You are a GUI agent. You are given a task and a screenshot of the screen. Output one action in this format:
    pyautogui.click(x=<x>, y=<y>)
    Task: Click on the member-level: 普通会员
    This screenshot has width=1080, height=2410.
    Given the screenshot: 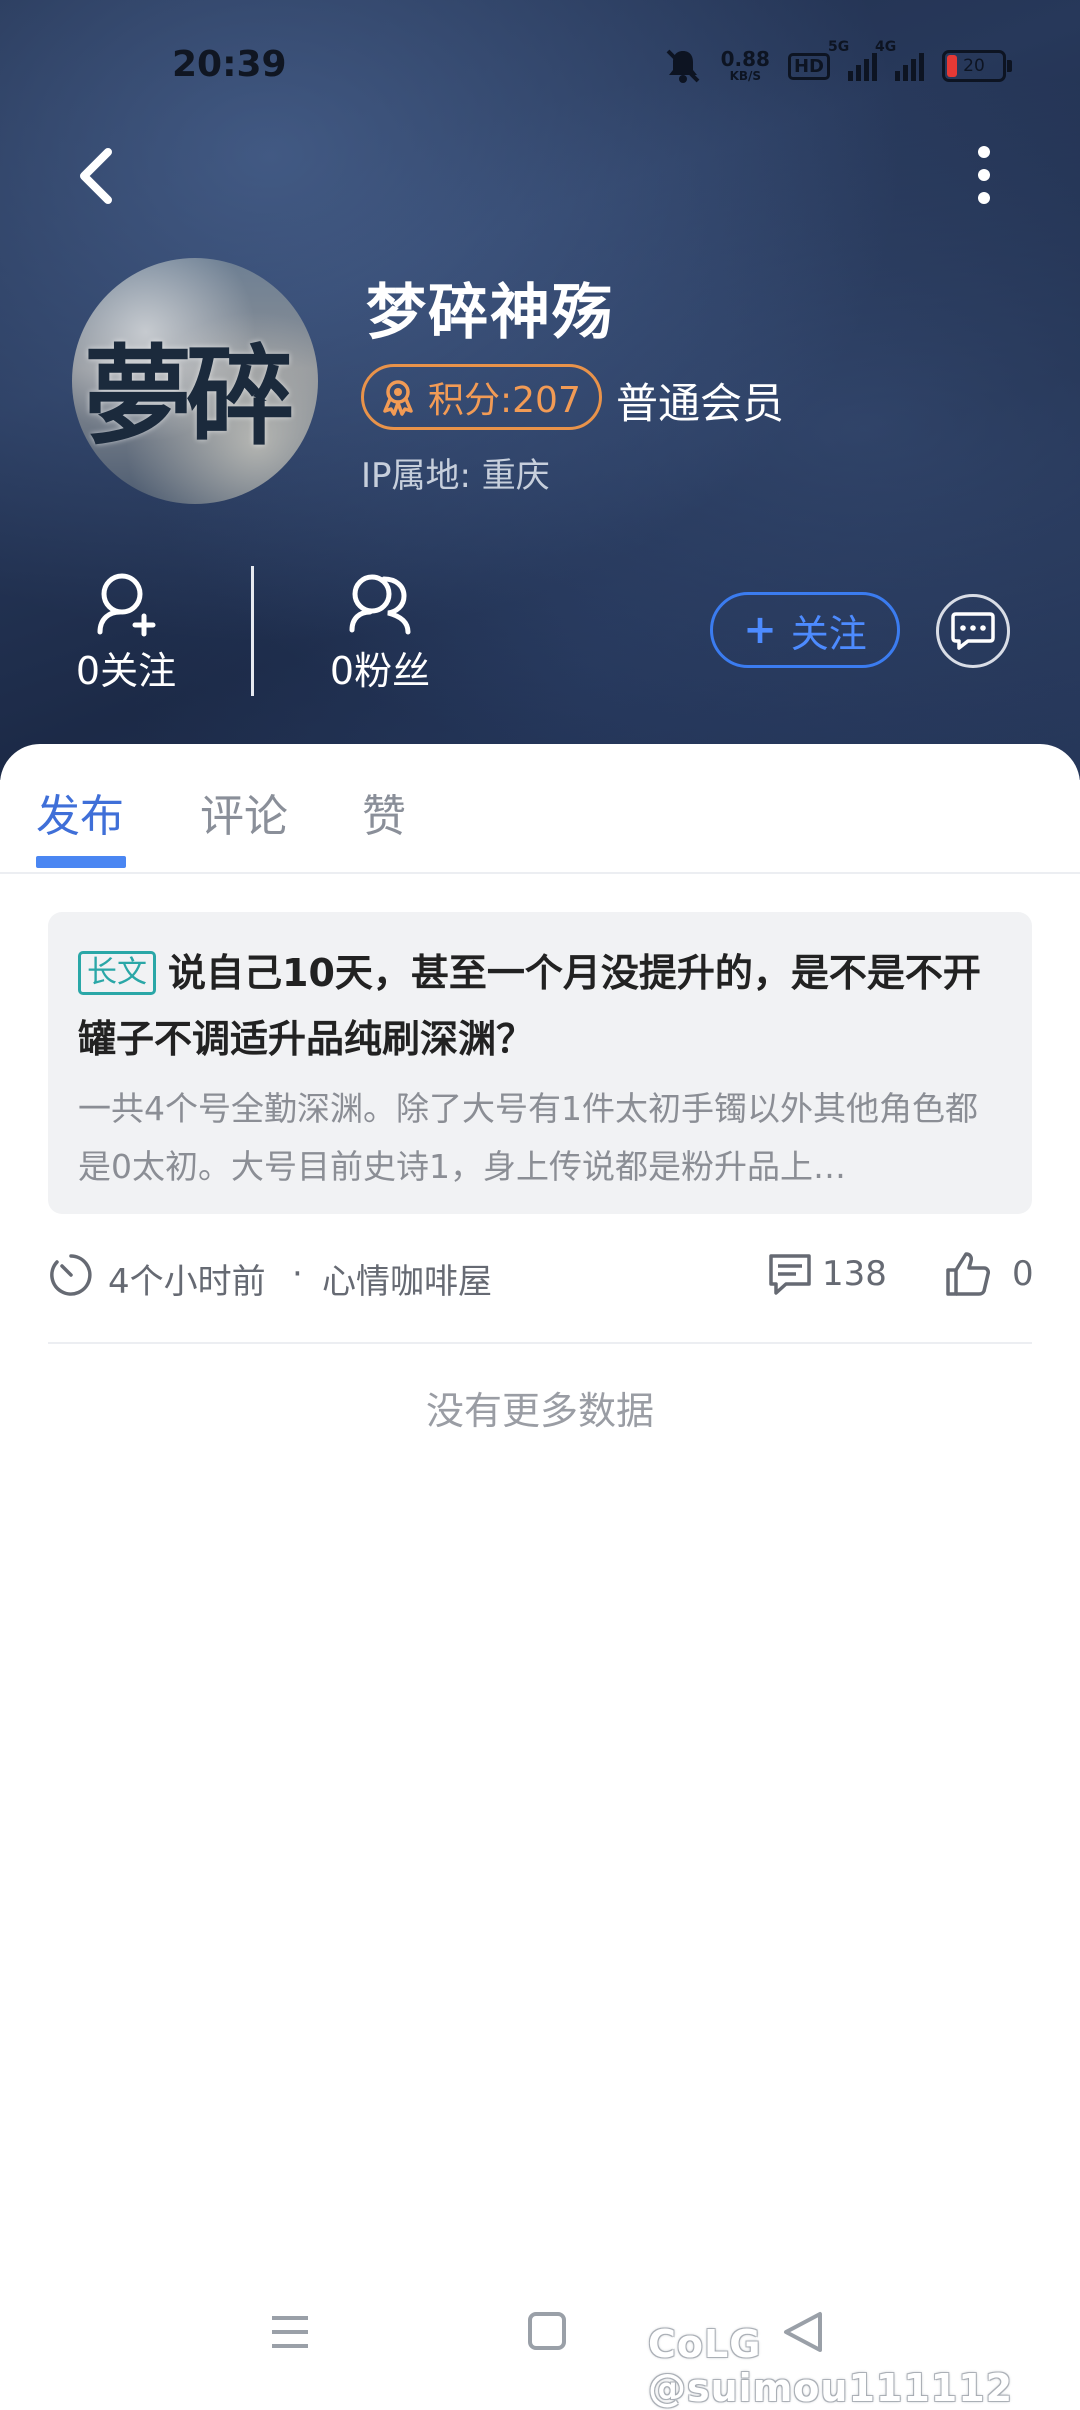 What is the action you would take?
    pyautogui.click(x=700, y=403)
    